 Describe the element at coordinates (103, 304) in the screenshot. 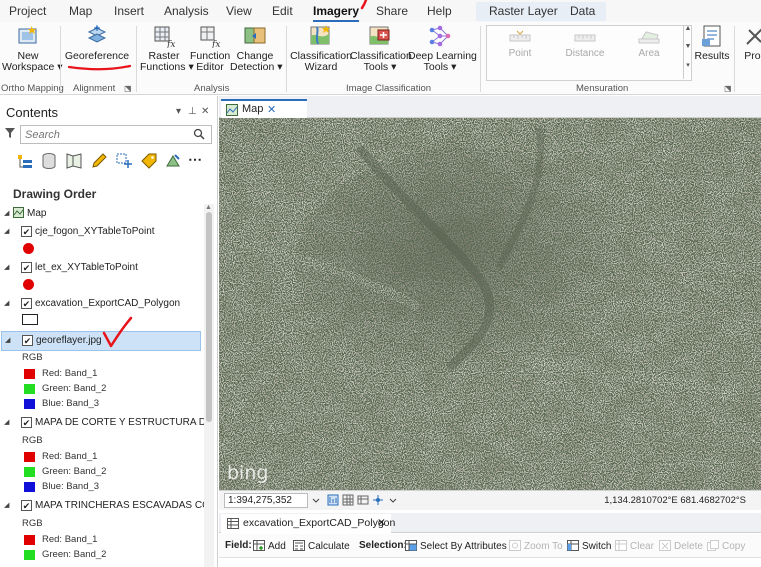

I see `toc-layer-excavation-polygon: ◢ ✔ excavation_ExportCAD_Polygon` at that location.